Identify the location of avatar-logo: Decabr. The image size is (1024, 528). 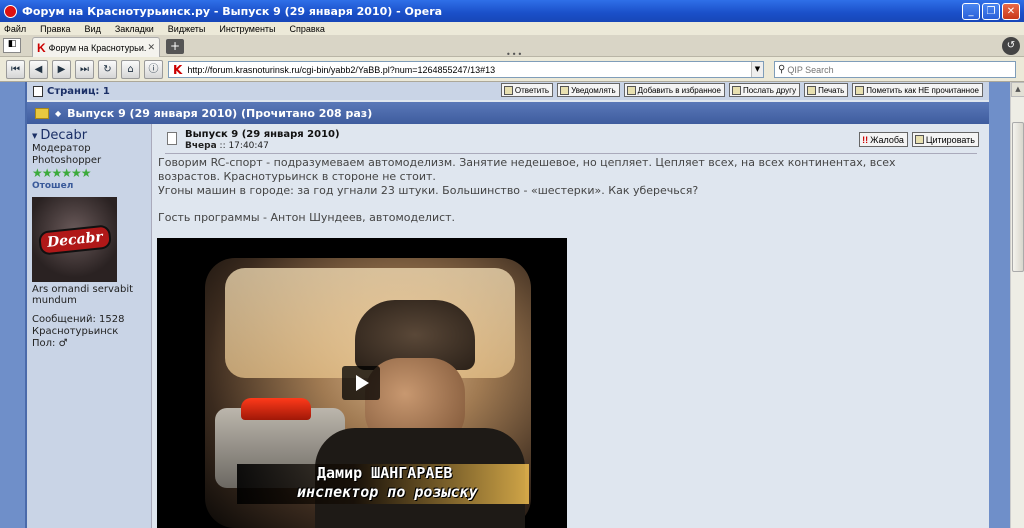
(74, 239).